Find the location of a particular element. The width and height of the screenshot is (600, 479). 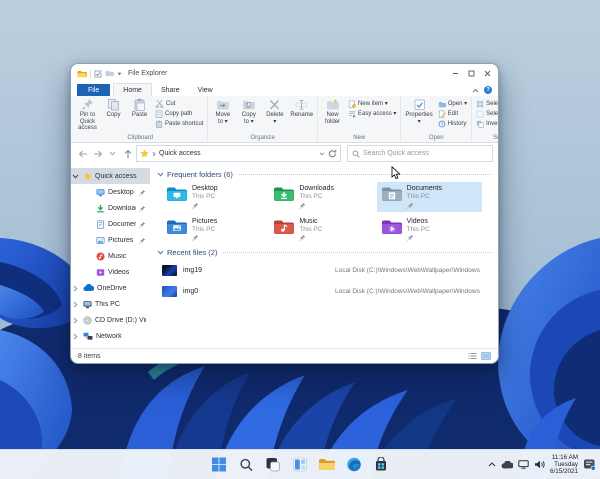

tab-share: Share is located at coordinates (170, 90).